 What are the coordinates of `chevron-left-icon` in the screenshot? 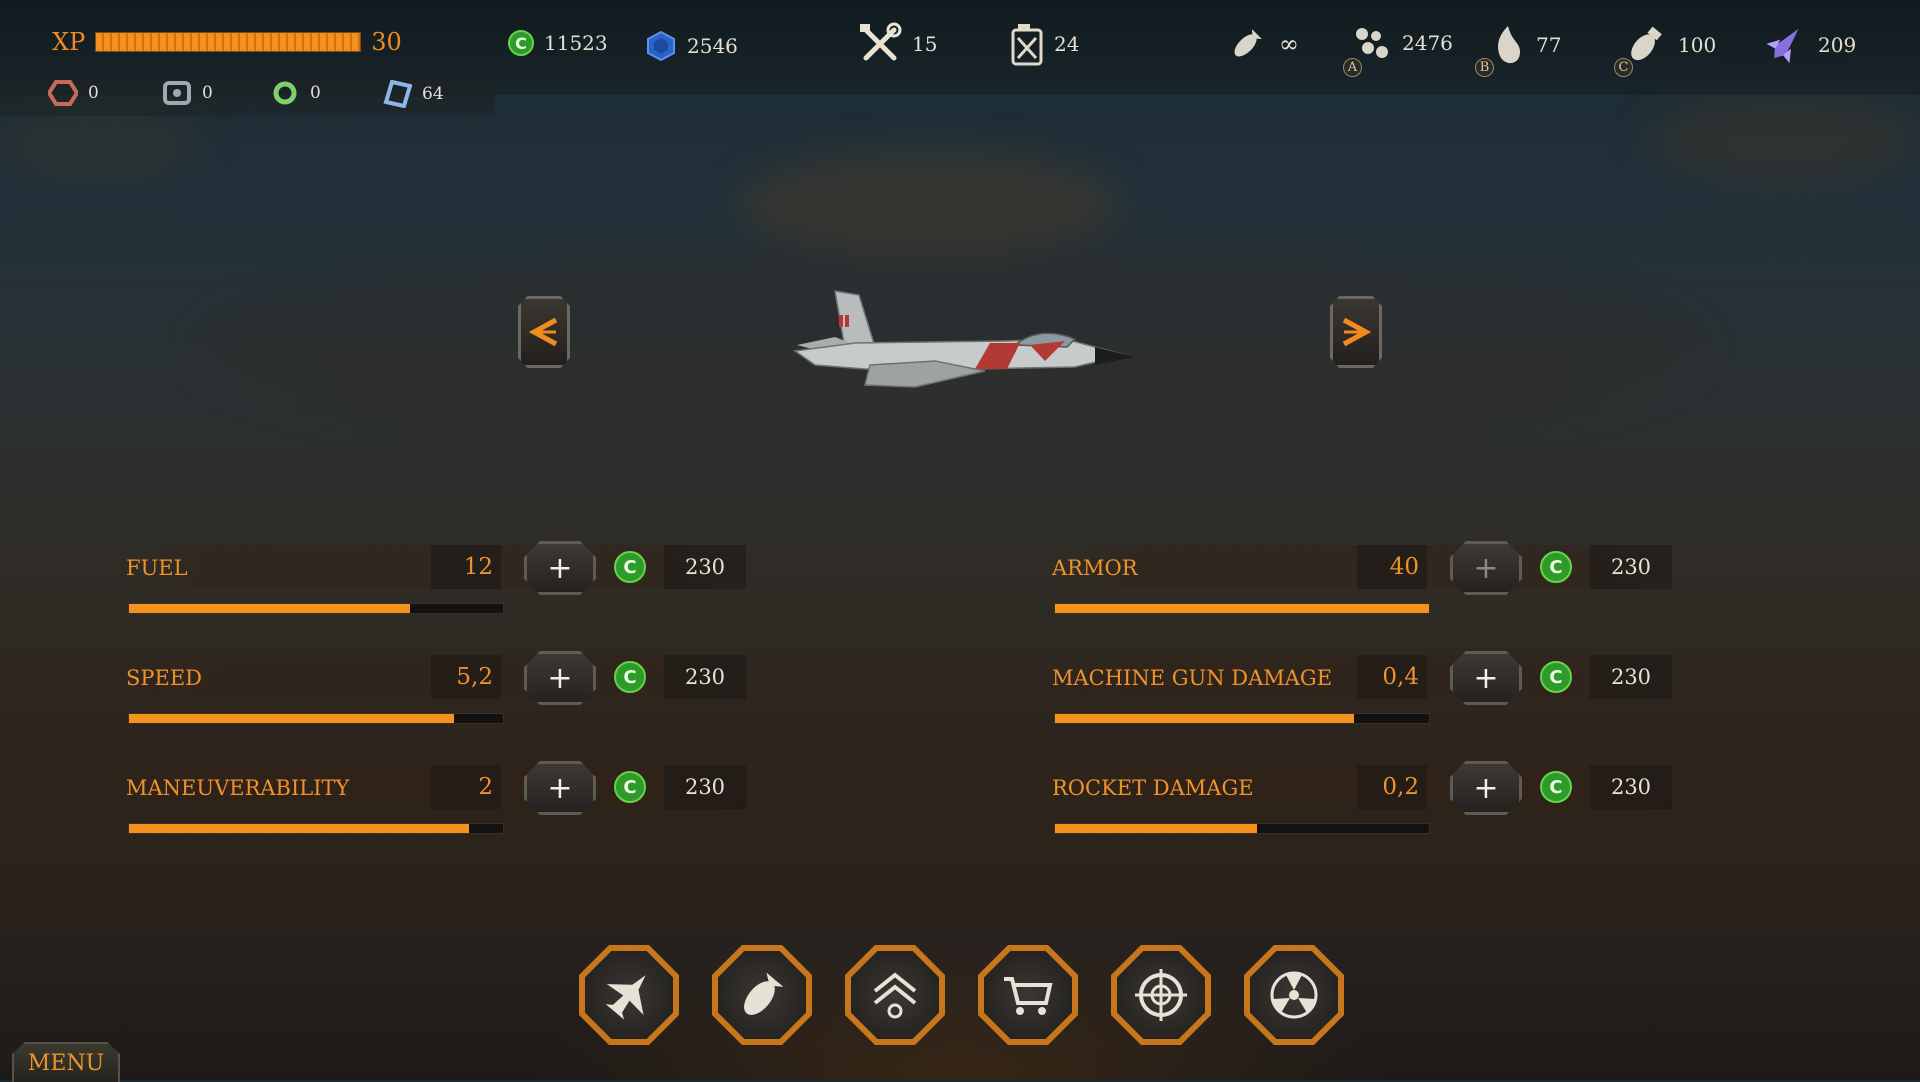 It's located at (543, 332).